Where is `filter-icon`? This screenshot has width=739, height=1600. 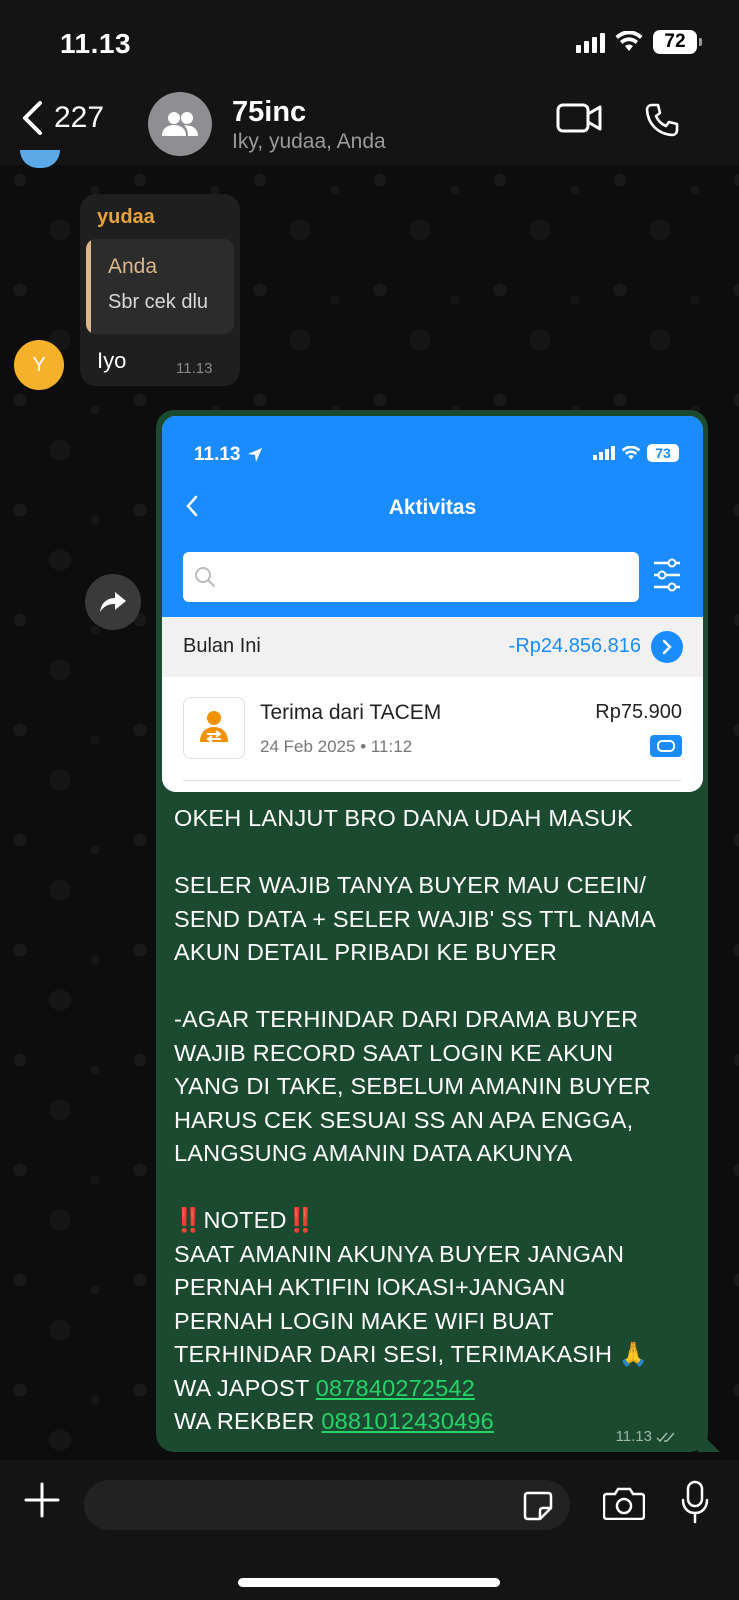
filter-icon is located at coordinates (667, 575).